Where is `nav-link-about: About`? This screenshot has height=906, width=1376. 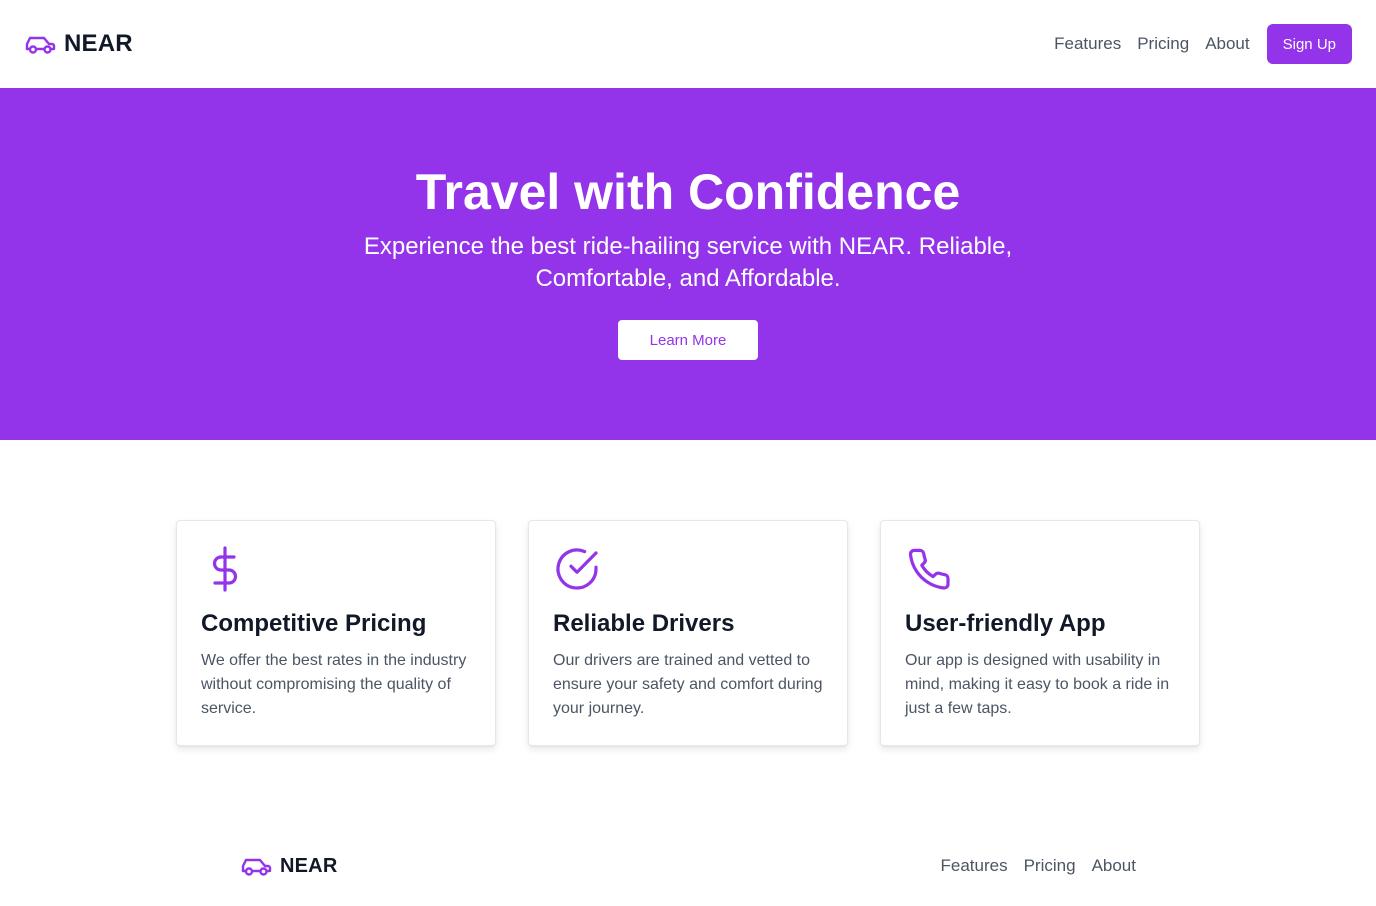 nav-link-about: About is located at coordinates (1227, 44).